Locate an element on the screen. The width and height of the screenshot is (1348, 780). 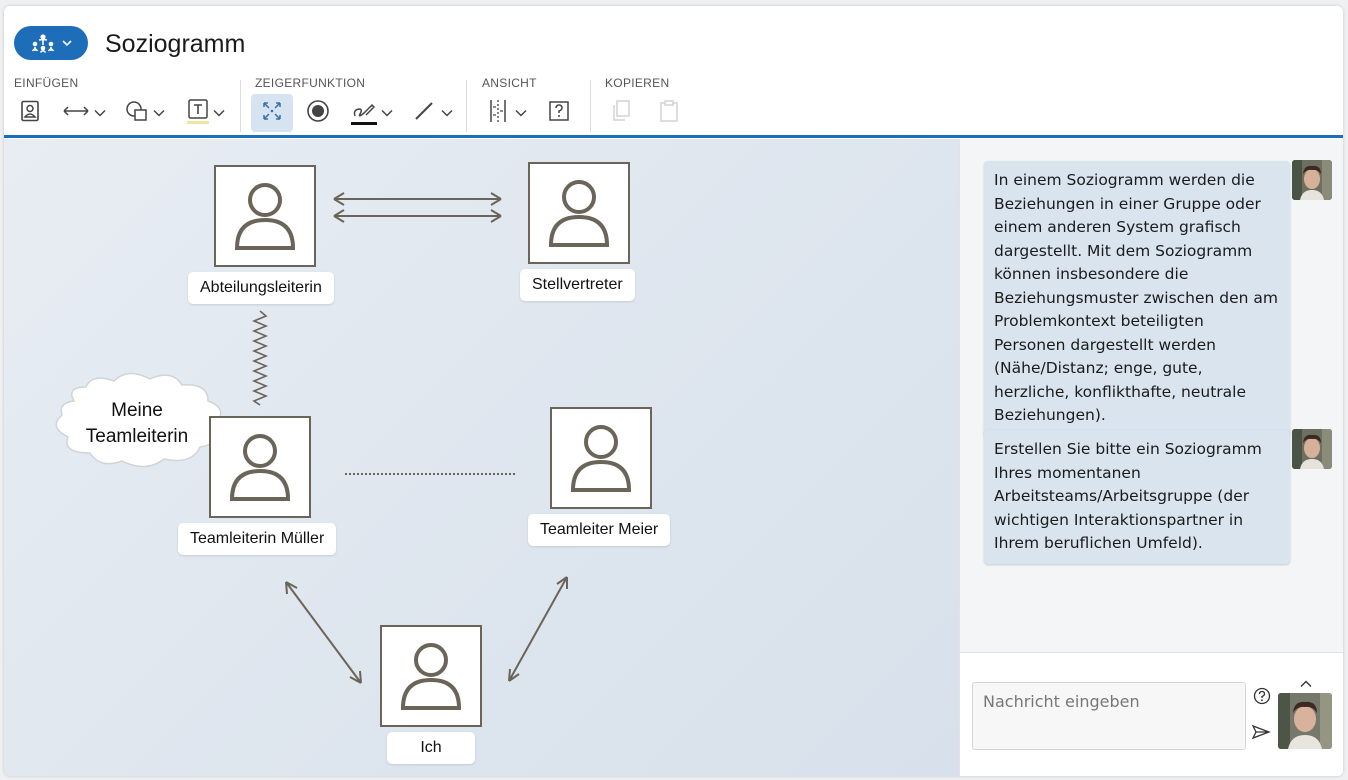
person-card-teamleiterin-mueller is located at coordinates (260, 467).